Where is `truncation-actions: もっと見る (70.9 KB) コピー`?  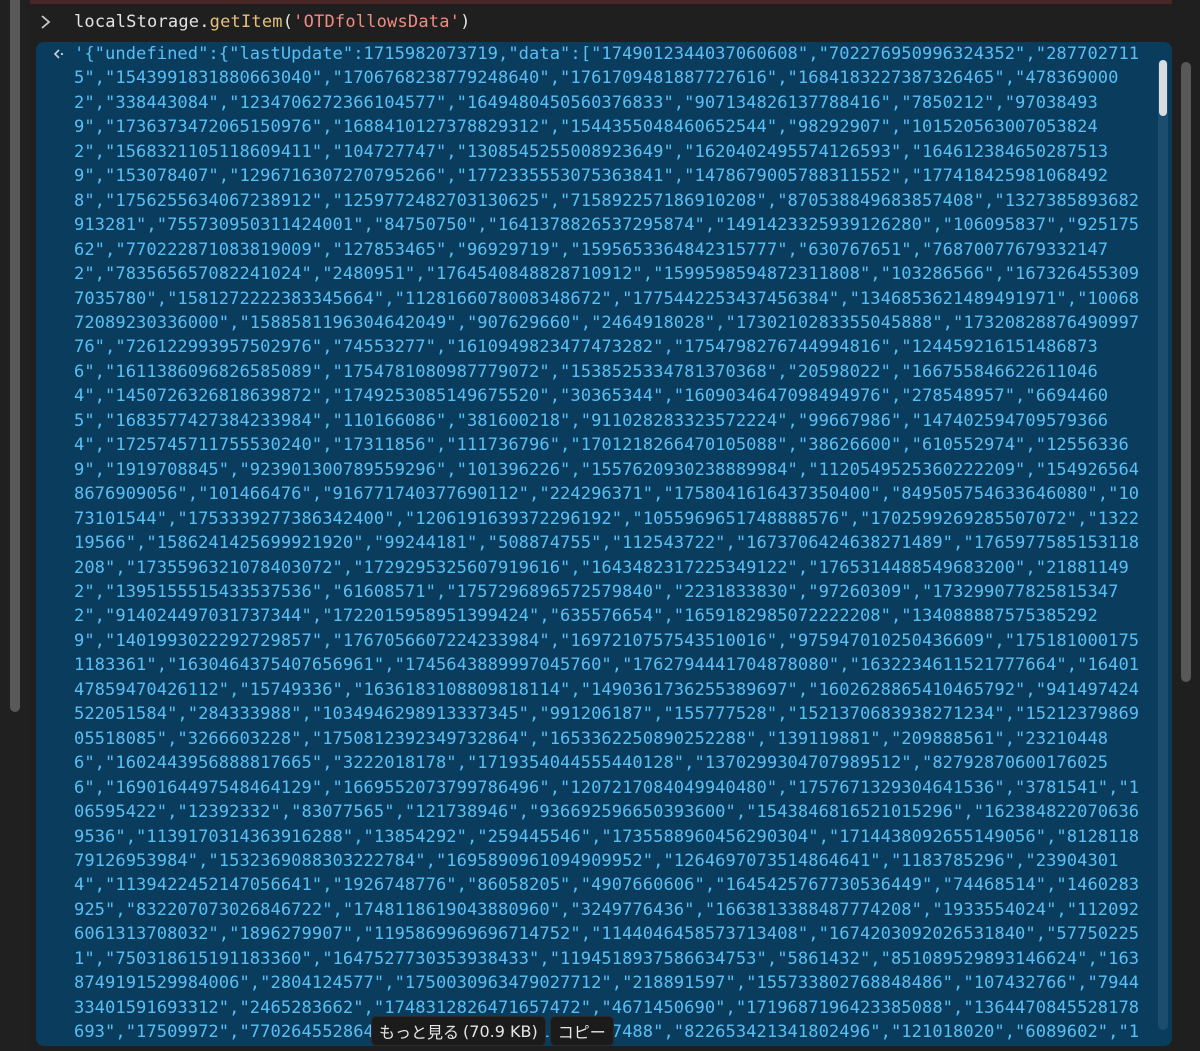 truncation-actions: もっと見る (70.9 KB) コピー is located at coordinates (492, 1031).